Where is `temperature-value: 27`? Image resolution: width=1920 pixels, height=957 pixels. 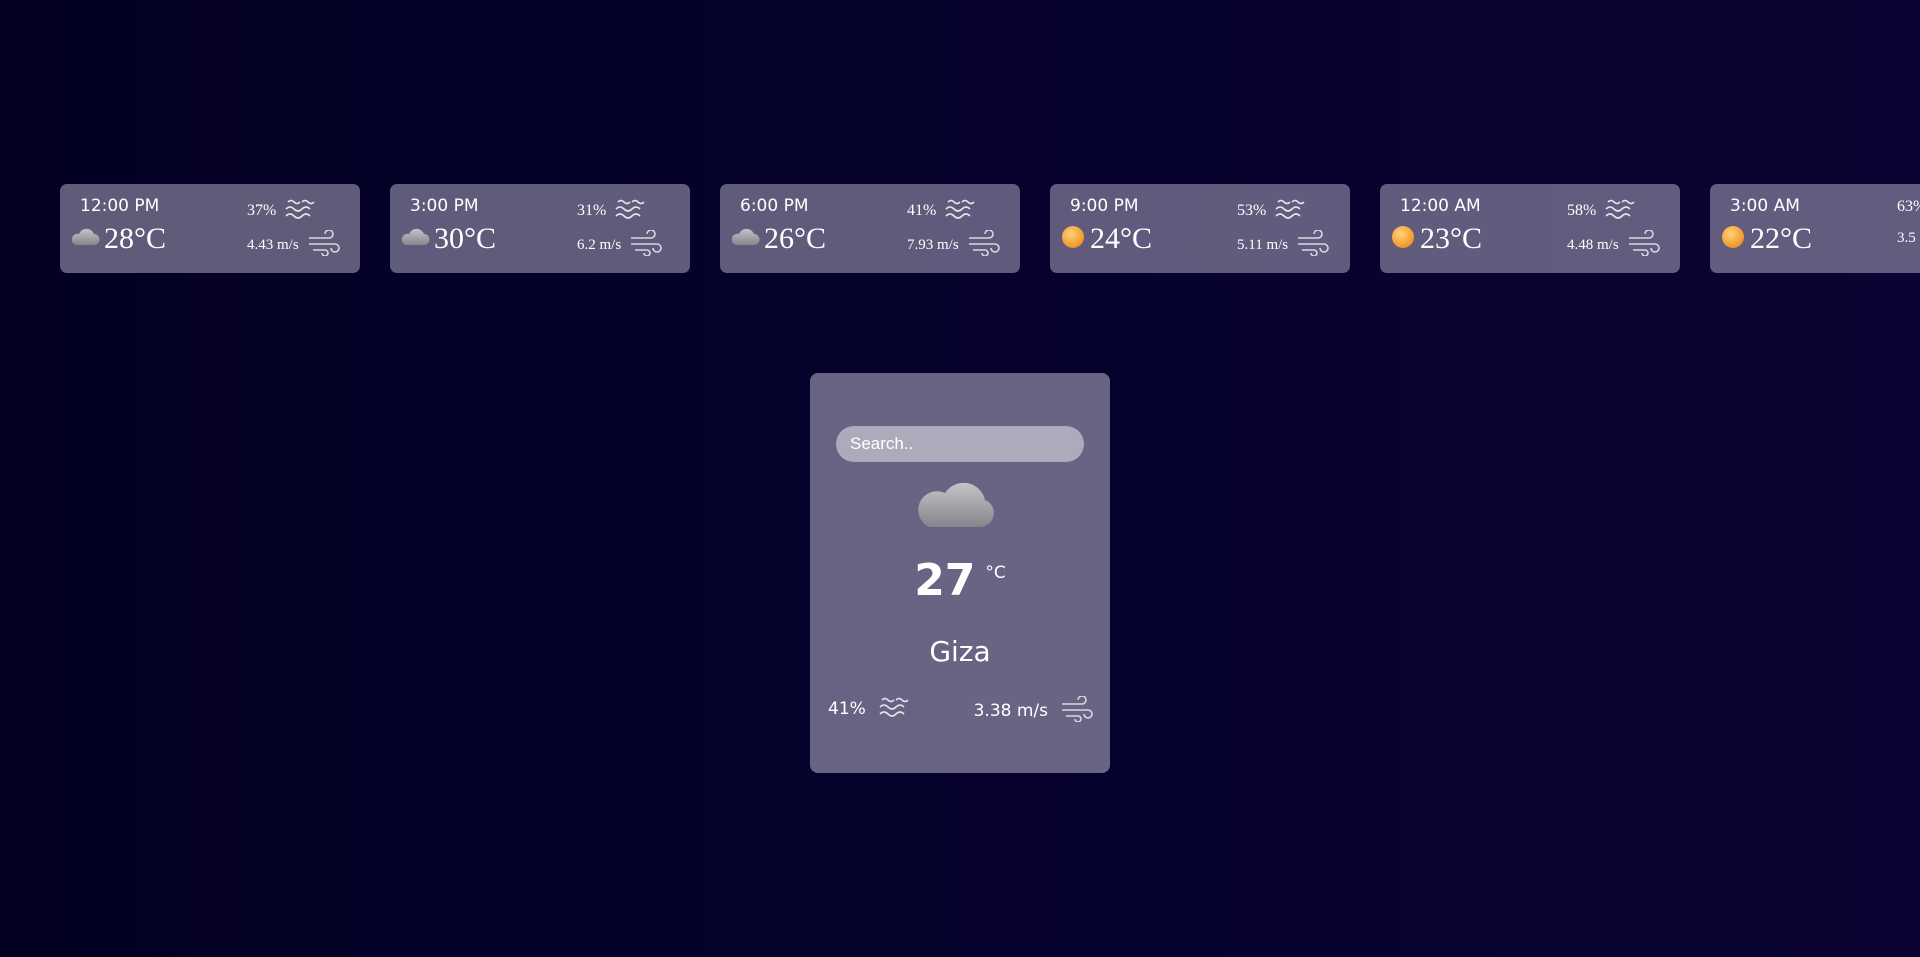 temperature-value: 27 is located at coordinates (945, 580).